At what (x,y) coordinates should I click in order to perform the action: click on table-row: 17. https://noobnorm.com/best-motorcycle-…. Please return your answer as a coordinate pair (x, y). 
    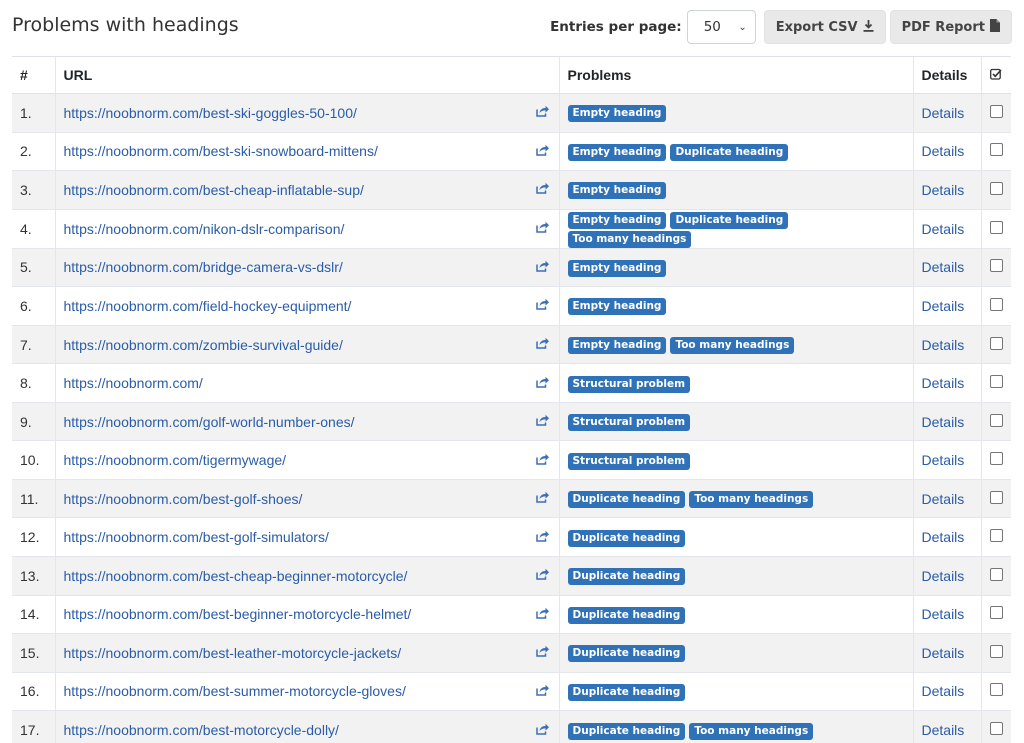
    Looking at the image, I should click on (511, 726).